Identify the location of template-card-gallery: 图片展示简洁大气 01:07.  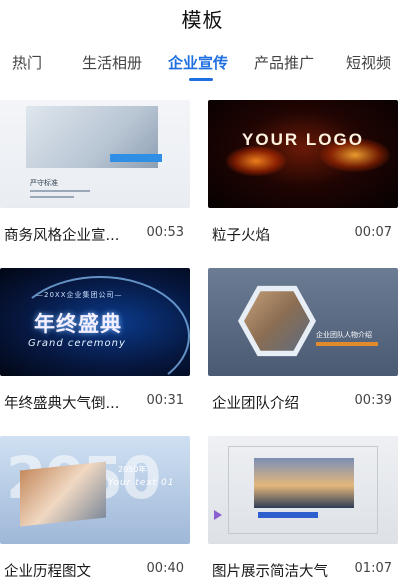
(303, 510).